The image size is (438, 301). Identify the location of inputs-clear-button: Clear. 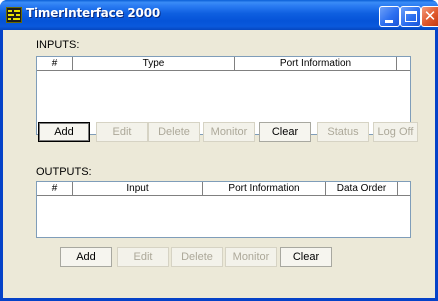
(285, 132).